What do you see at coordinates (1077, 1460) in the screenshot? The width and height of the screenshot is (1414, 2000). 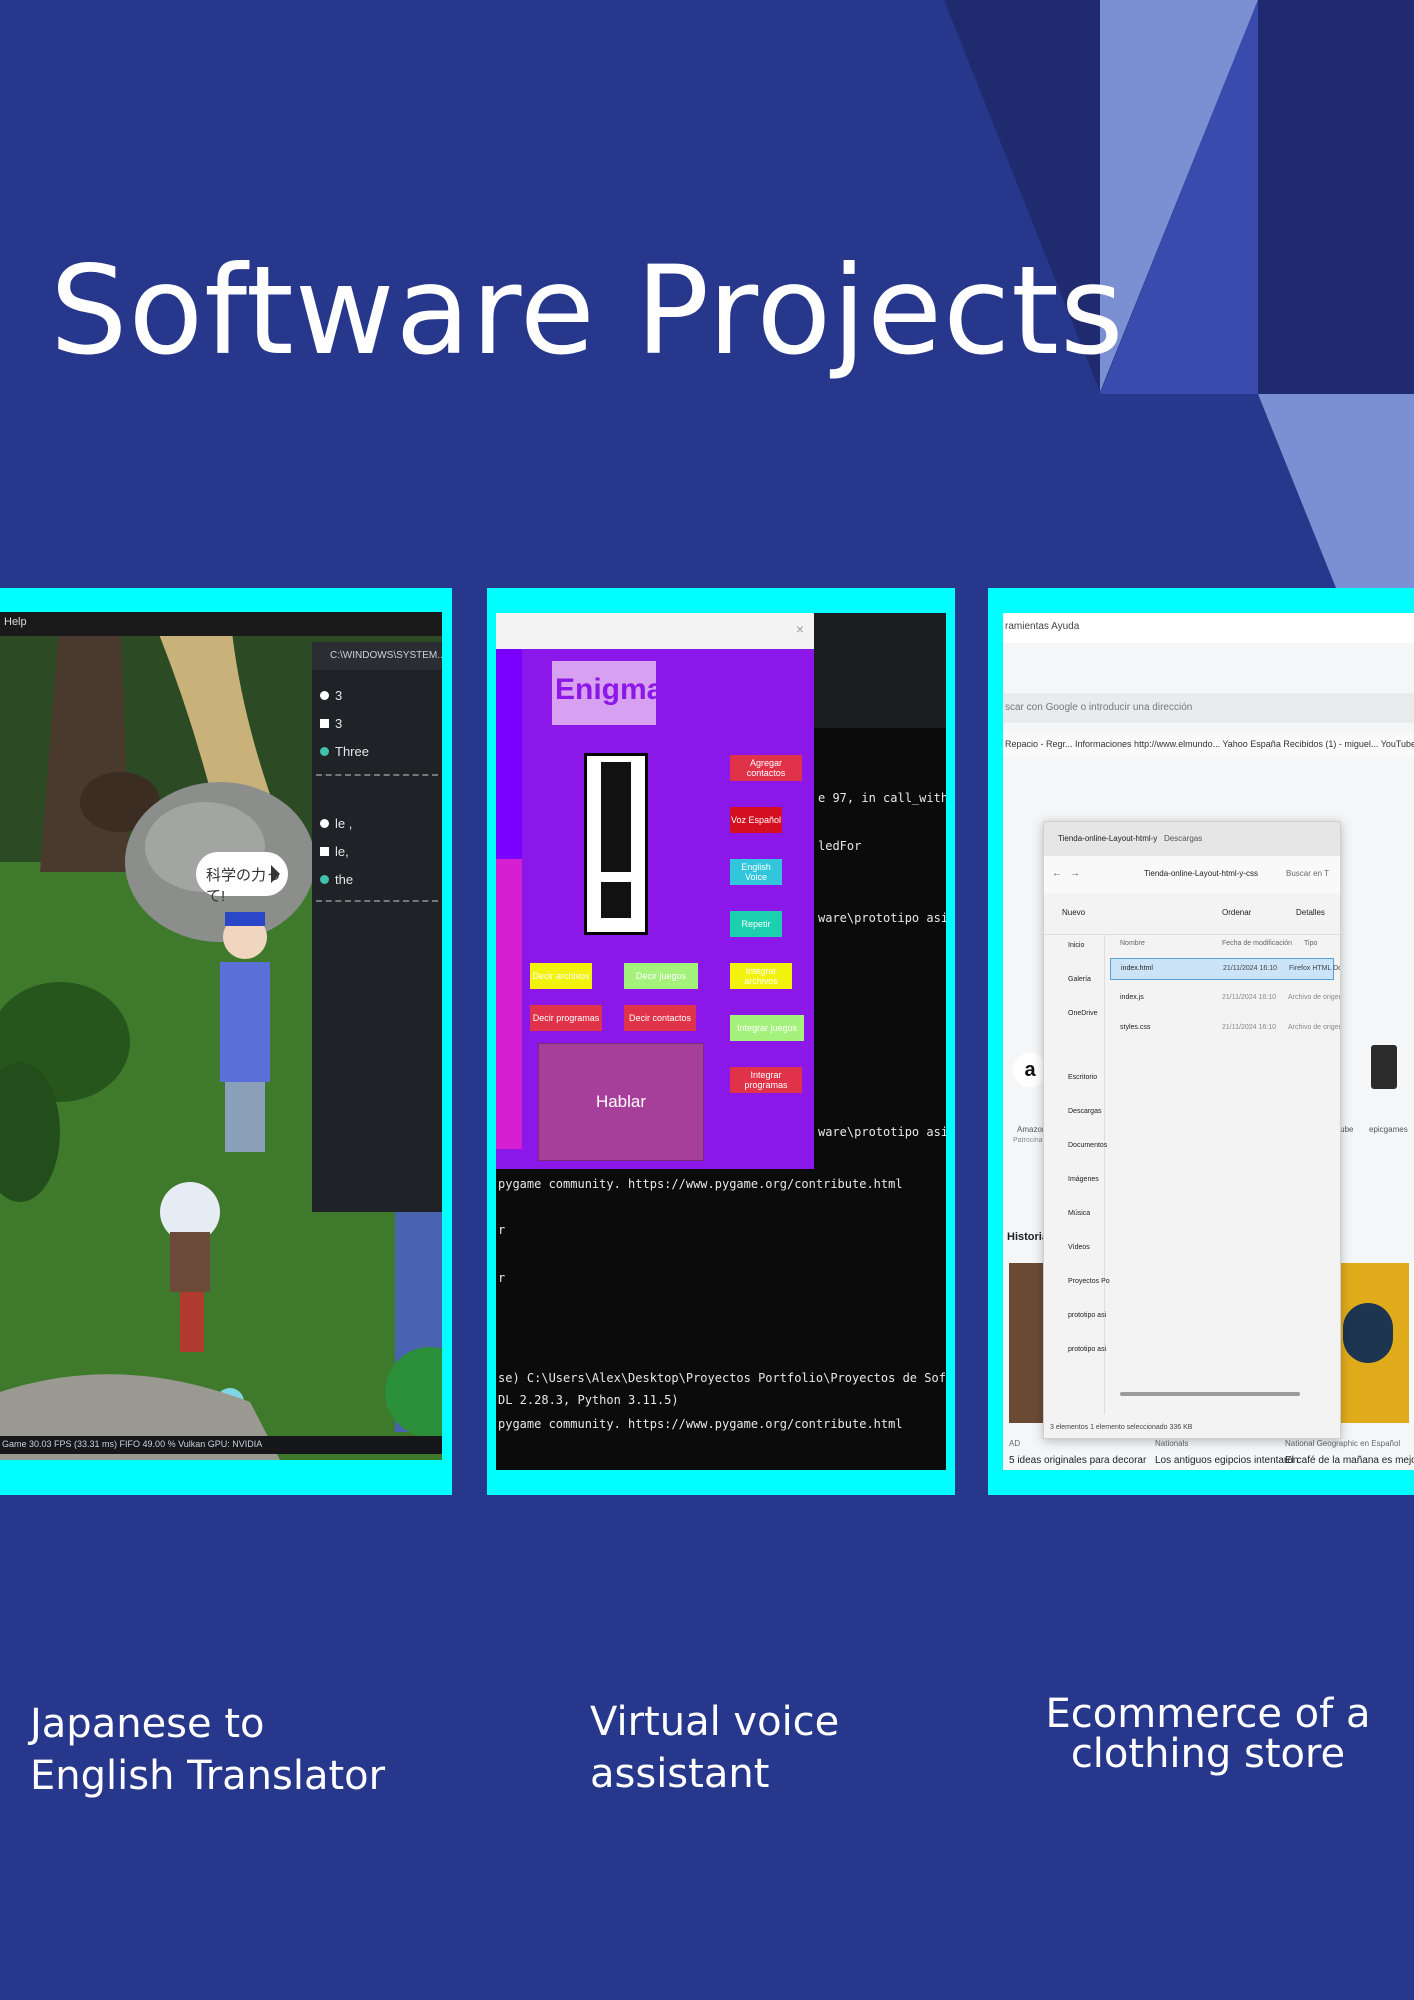 I see `bottom-title: 5 ideas originales para decorar` at bounding box center [1077, 1460].